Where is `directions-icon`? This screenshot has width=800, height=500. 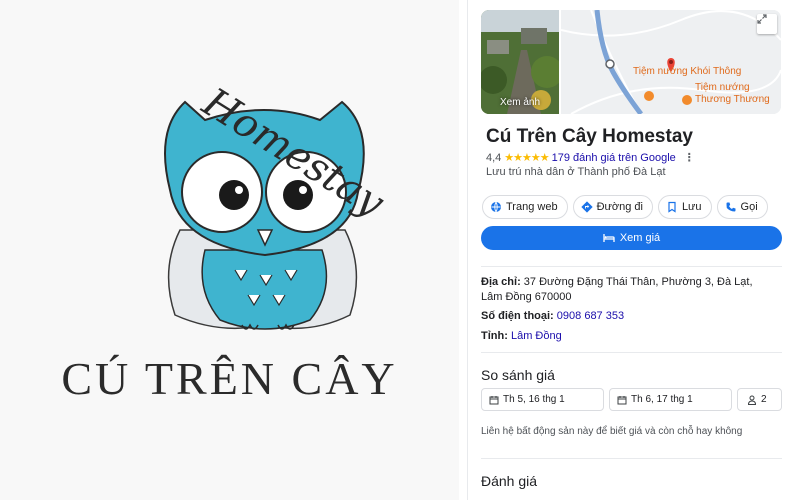 directions-icon is located at coordinates (586, 207).